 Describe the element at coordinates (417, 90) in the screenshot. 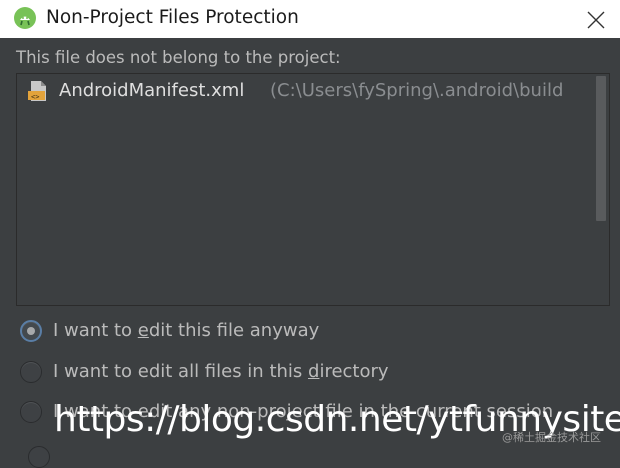

I see `file-path: (C:\Users\fySpring\.android\build` at that location.